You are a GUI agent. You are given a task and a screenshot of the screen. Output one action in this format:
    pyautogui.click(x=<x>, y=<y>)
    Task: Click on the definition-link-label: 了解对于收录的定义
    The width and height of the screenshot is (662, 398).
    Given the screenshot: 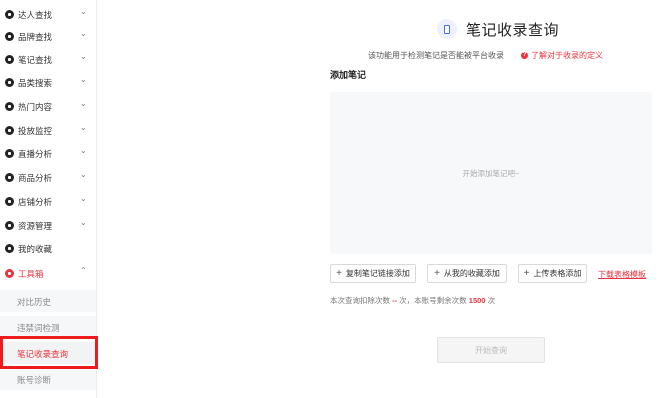 What is the action you would take?
    pyautogui.click(x=567, y=55)
    